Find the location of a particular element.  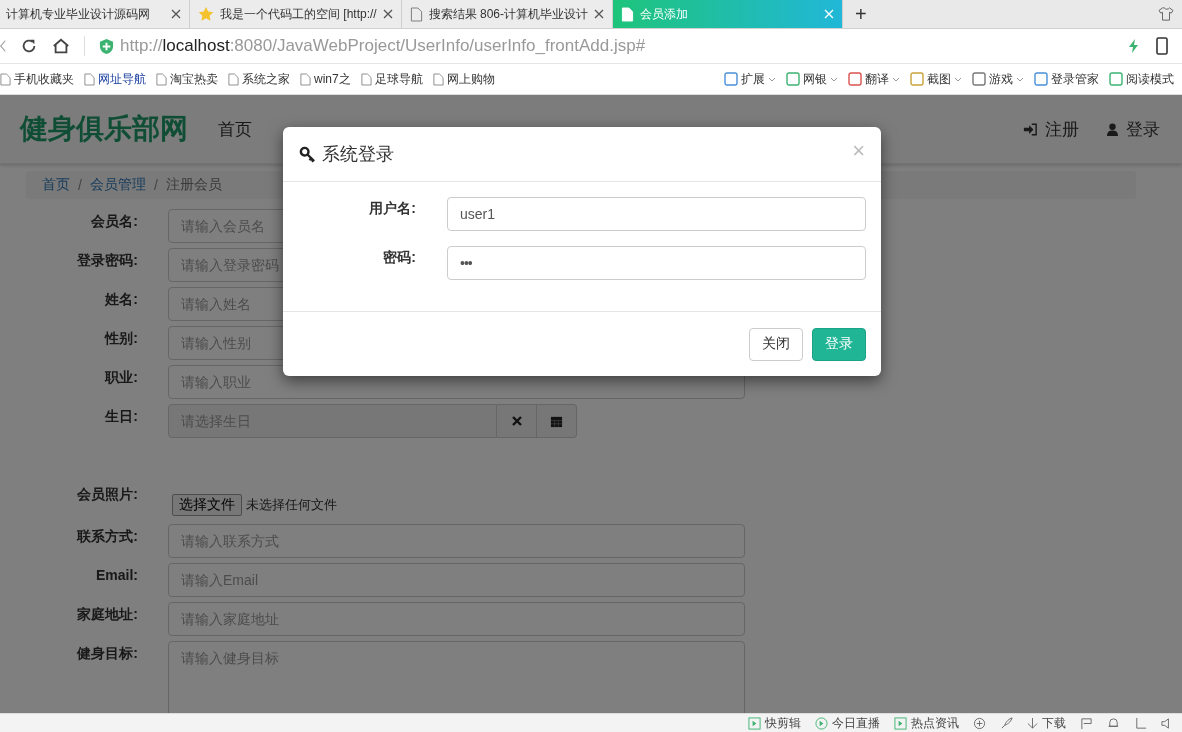

toolbar-button: 翻译 is located at coordinates (874, 79).